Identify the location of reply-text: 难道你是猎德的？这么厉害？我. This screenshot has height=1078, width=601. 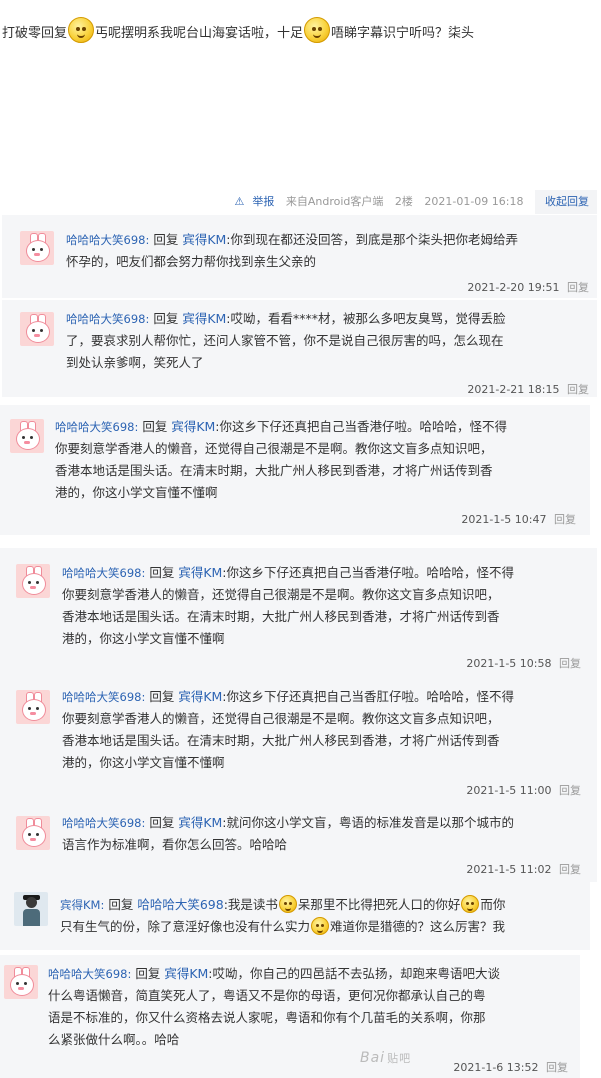
(418, 926).